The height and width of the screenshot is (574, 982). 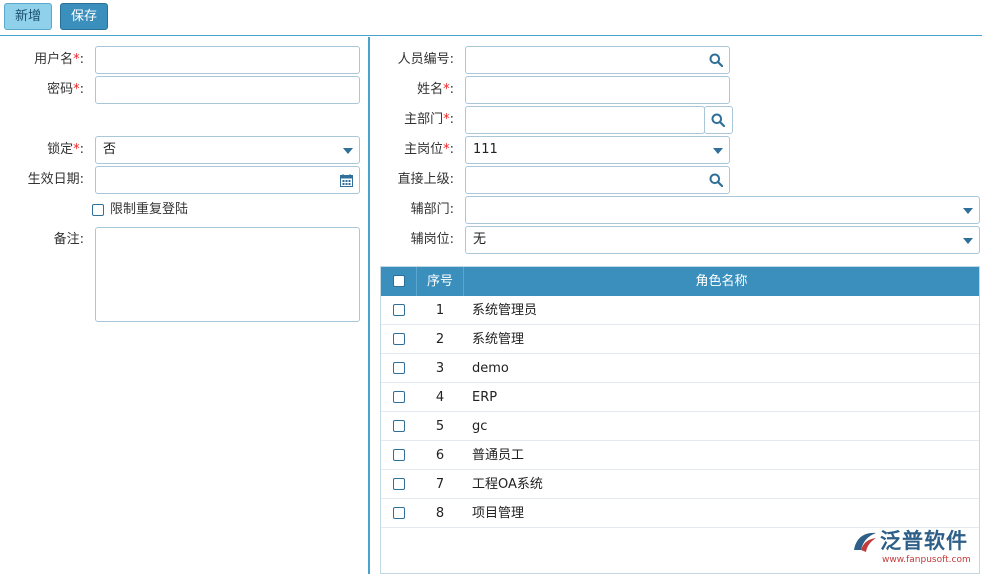 I want to click on table-row: 3 demo, so click(x=680, y=368).